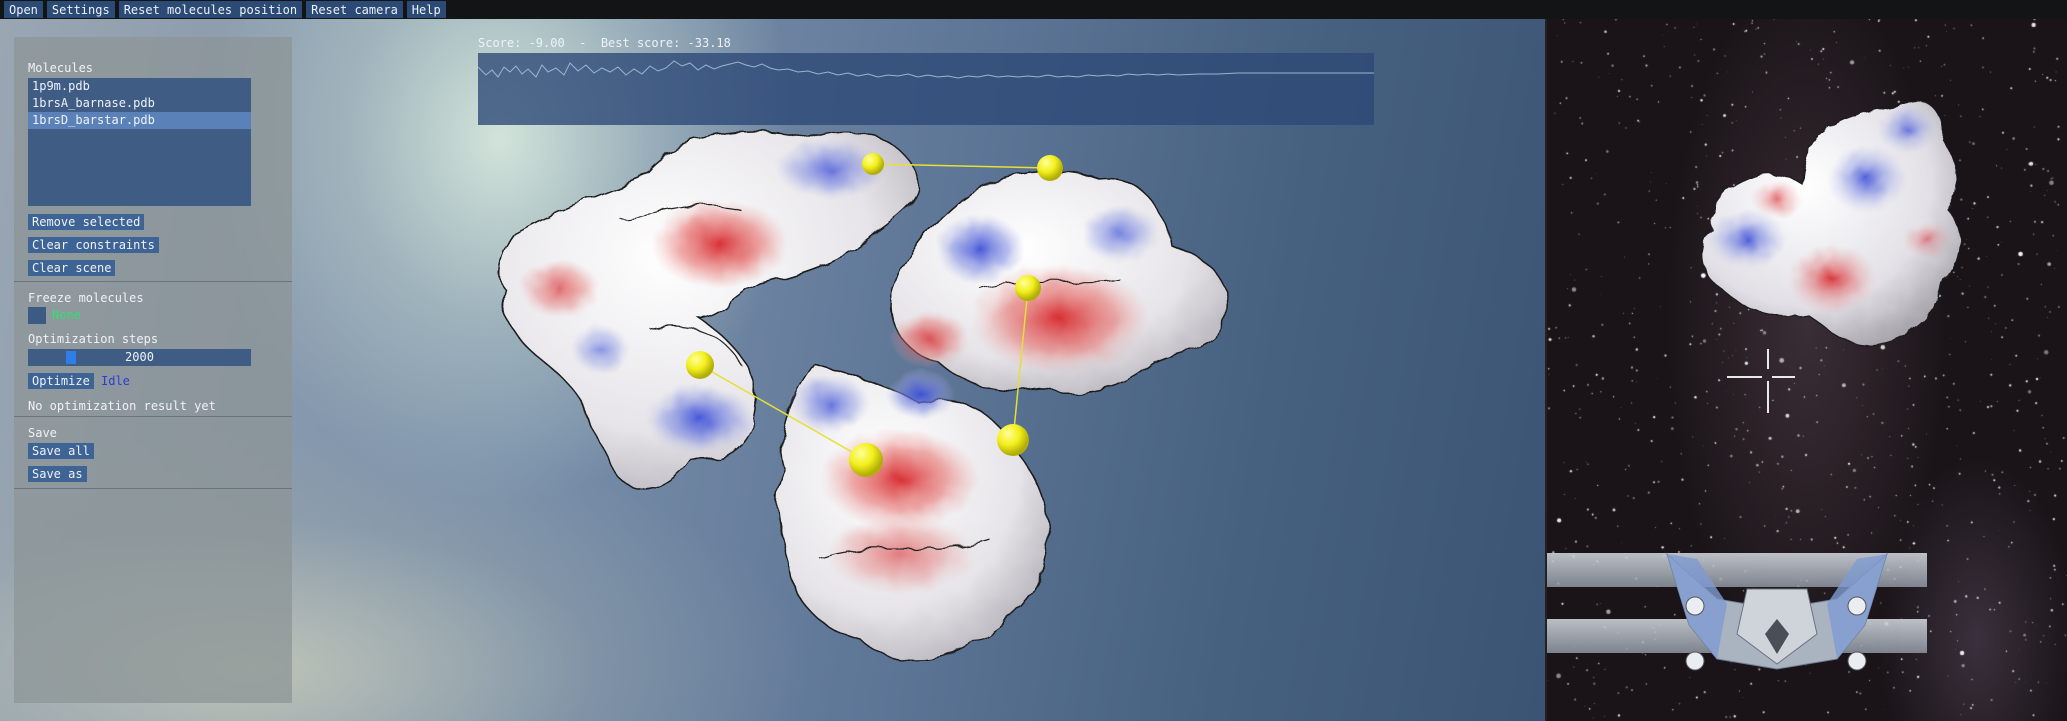 This screenshot has width=2067, height=721. Describe the element at coordinates (42, 433) in the screenshot. I see `save-label: Save` at that location.